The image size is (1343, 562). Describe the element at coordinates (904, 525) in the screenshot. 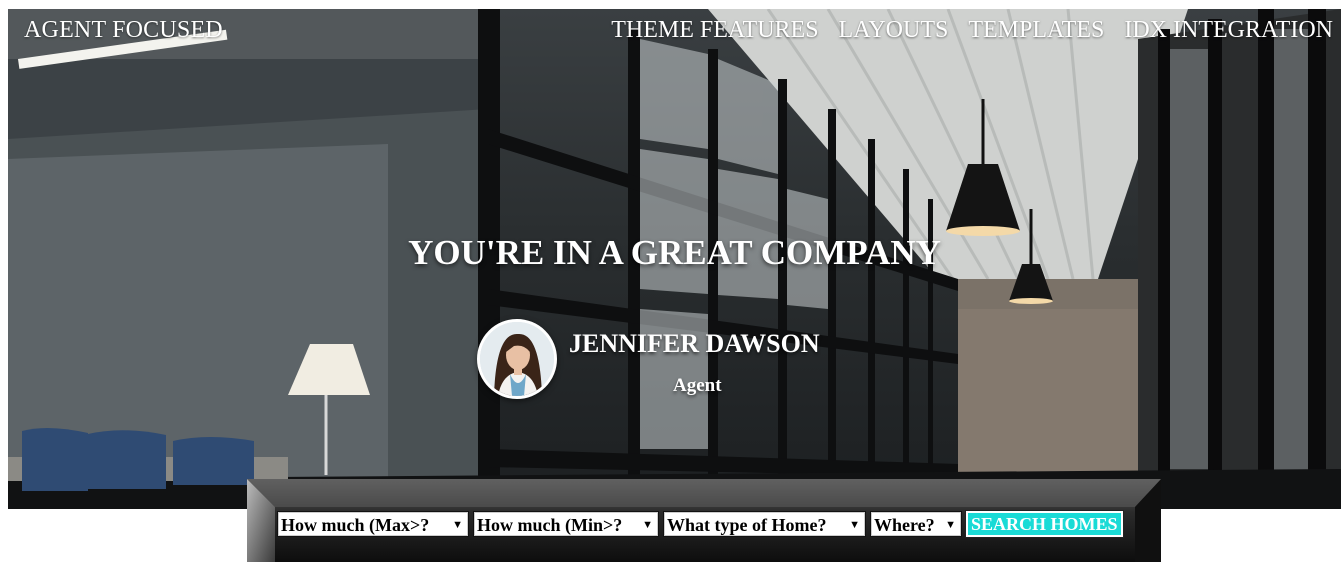

I see `location-value: Where?` at that location.